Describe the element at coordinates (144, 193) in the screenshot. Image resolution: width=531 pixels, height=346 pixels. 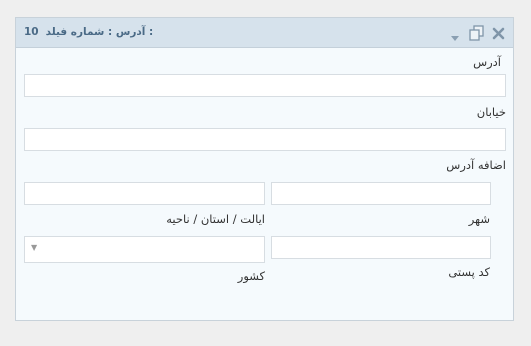
I see `state-input` at that location.